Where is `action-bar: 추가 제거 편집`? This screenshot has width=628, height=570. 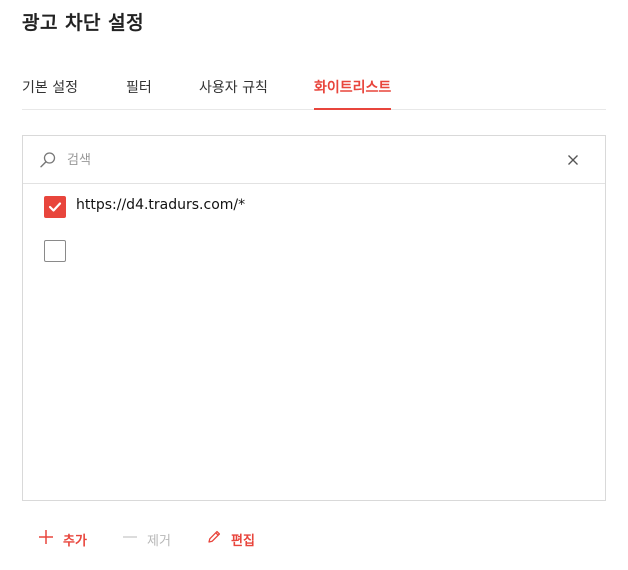 action-bar: 추가 제거 편집 is located at coordinates (188, 539).